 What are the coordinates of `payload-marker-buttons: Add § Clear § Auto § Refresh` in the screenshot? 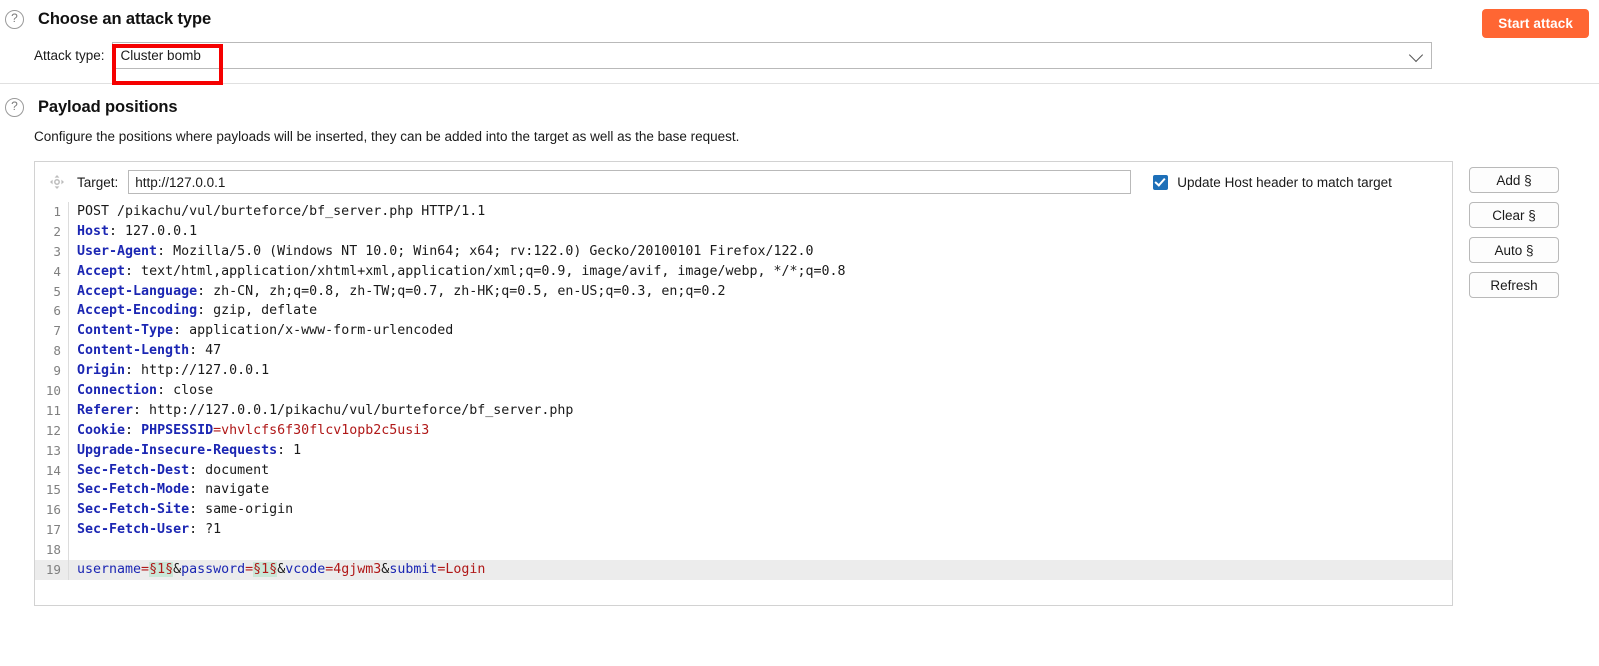 It's located at (1514, 229).